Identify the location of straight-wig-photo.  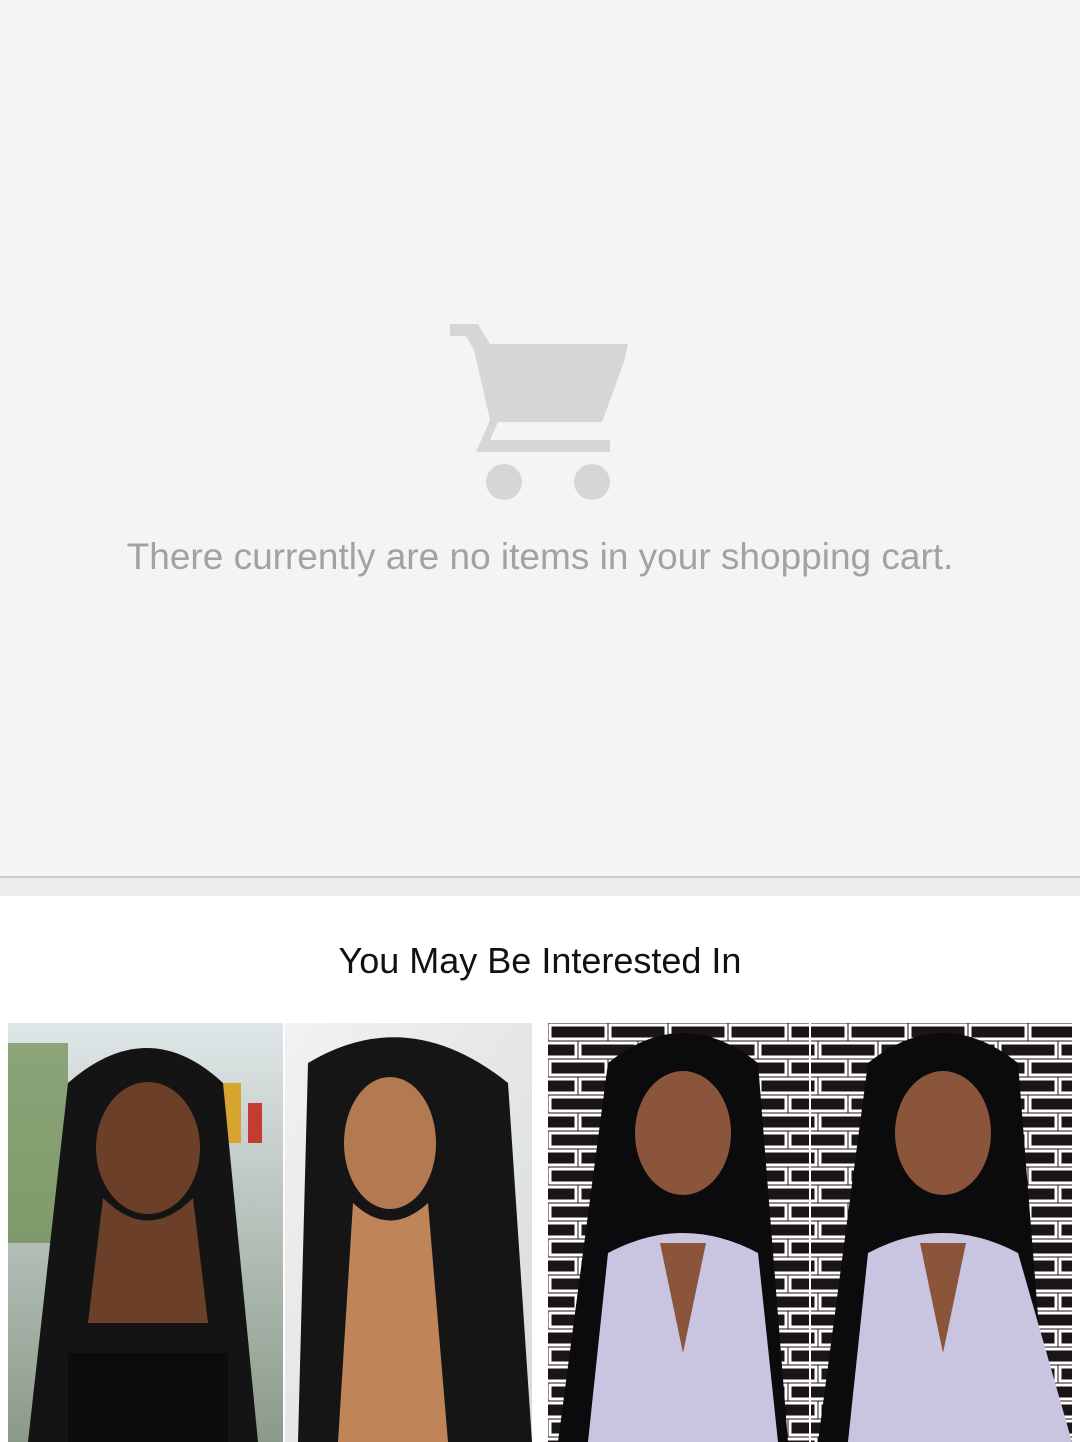
(810, 1232).